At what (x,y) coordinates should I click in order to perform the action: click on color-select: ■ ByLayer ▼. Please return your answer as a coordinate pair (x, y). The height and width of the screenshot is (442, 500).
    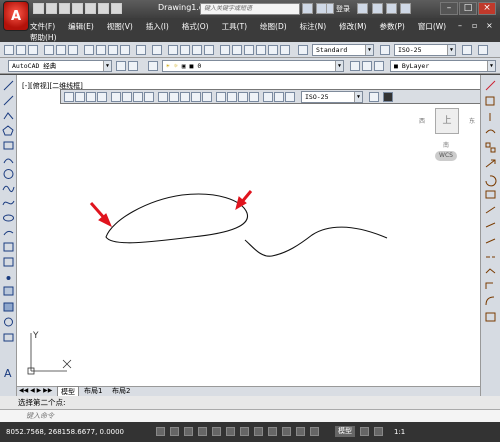
    Looking at the image, I should click on (443, 66).